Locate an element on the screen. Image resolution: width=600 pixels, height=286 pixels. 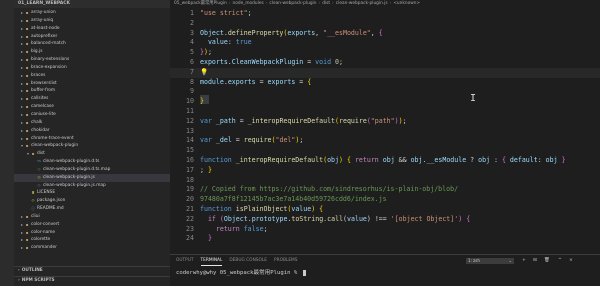
tree-item: ▸ ▪ array-uniq is located at coordinates (92, 21).